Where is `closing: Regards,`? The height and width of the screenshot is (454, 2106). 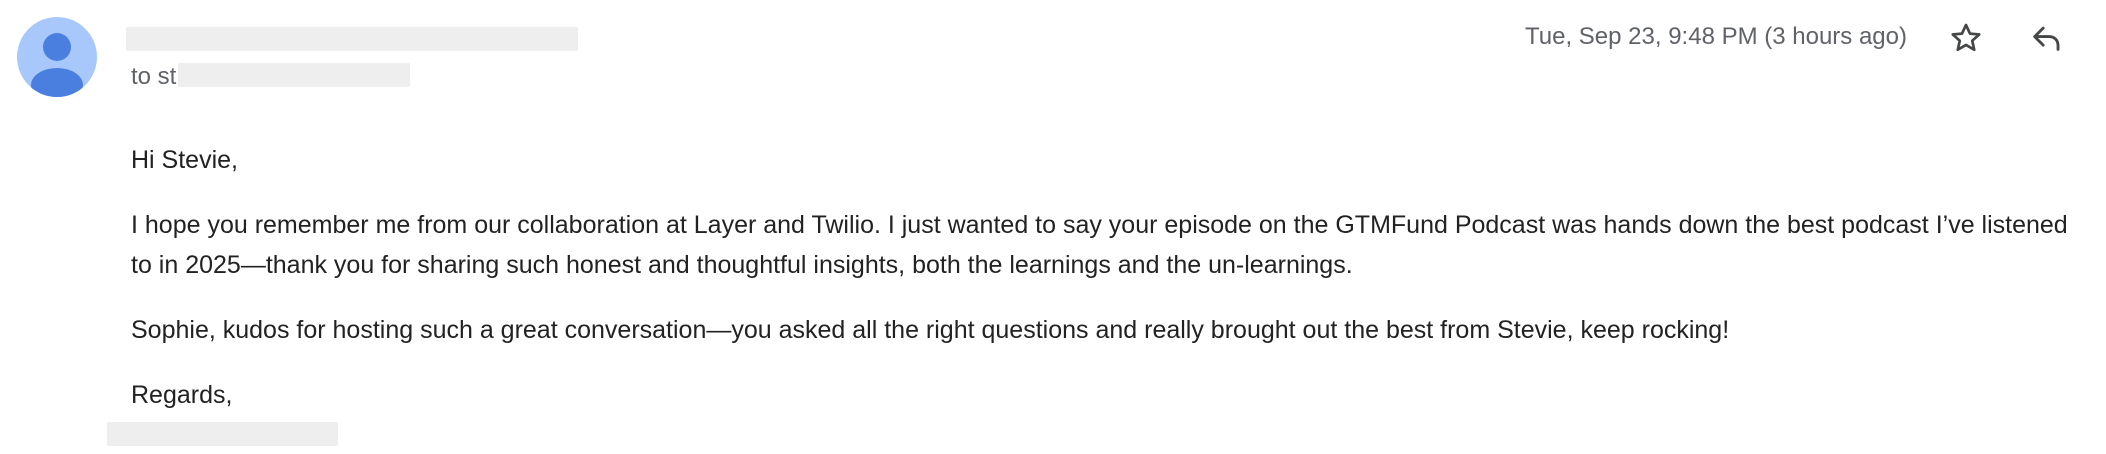 closing: Regards, is located at coordinates (182, 395).